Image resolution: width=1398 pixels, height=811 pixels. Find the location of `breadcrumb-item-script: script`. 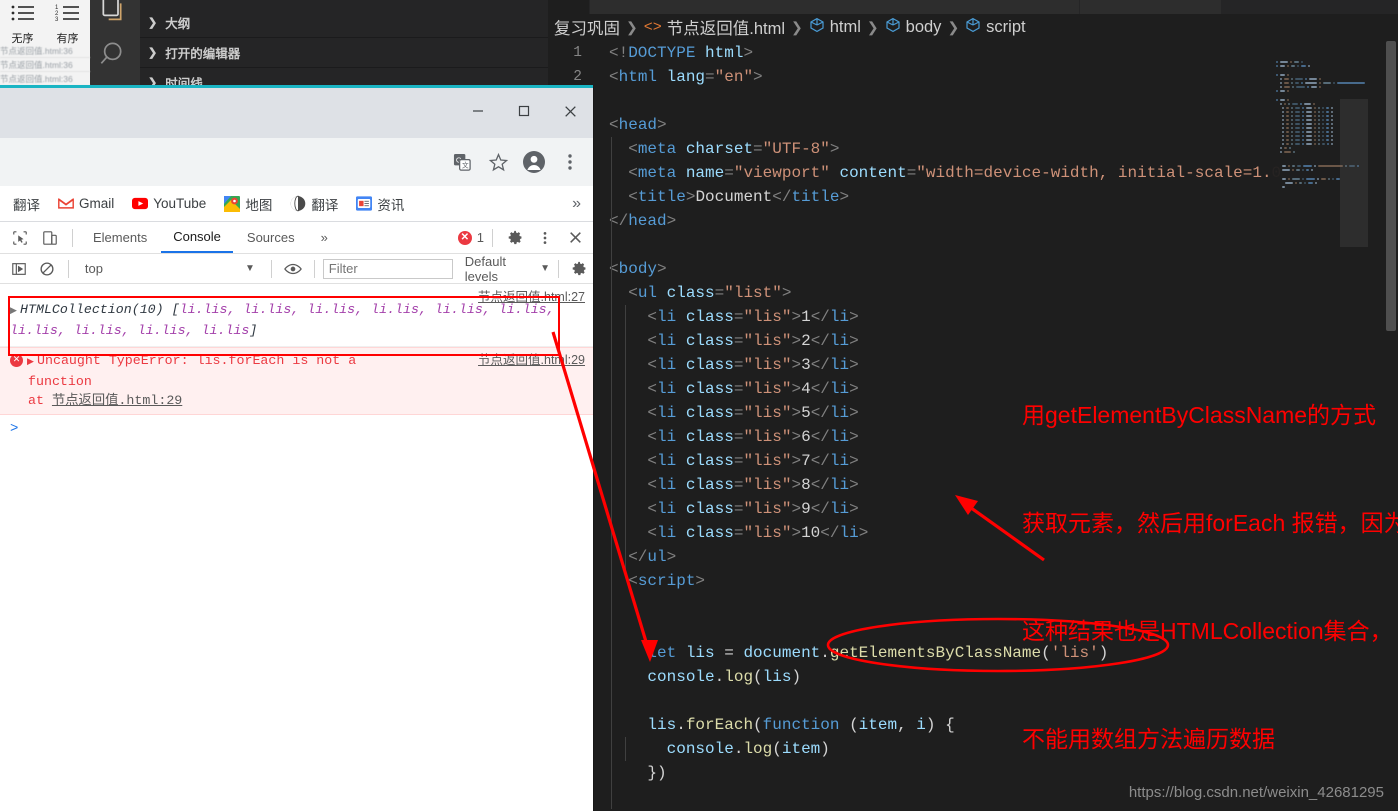

breadcrumb-item-script: script is located at coordinates (995, 27).